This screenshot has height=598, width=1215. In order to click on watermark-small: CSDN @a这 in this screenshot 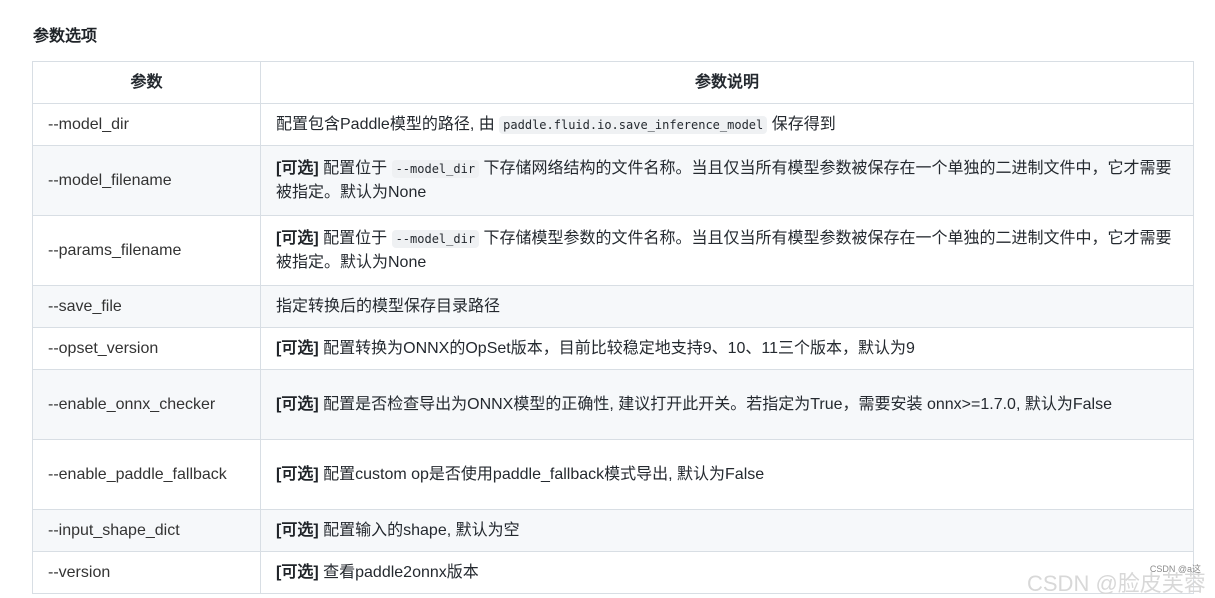, I will do `click(1175, 569)`.